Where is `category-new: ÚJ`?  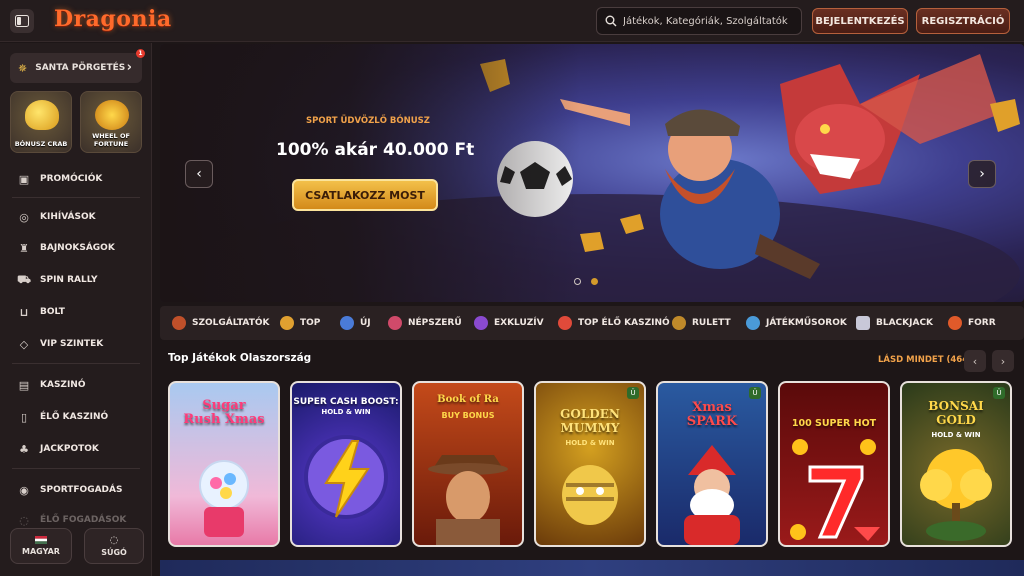
category-new: ÚJ is located at coordinates (355, 323).